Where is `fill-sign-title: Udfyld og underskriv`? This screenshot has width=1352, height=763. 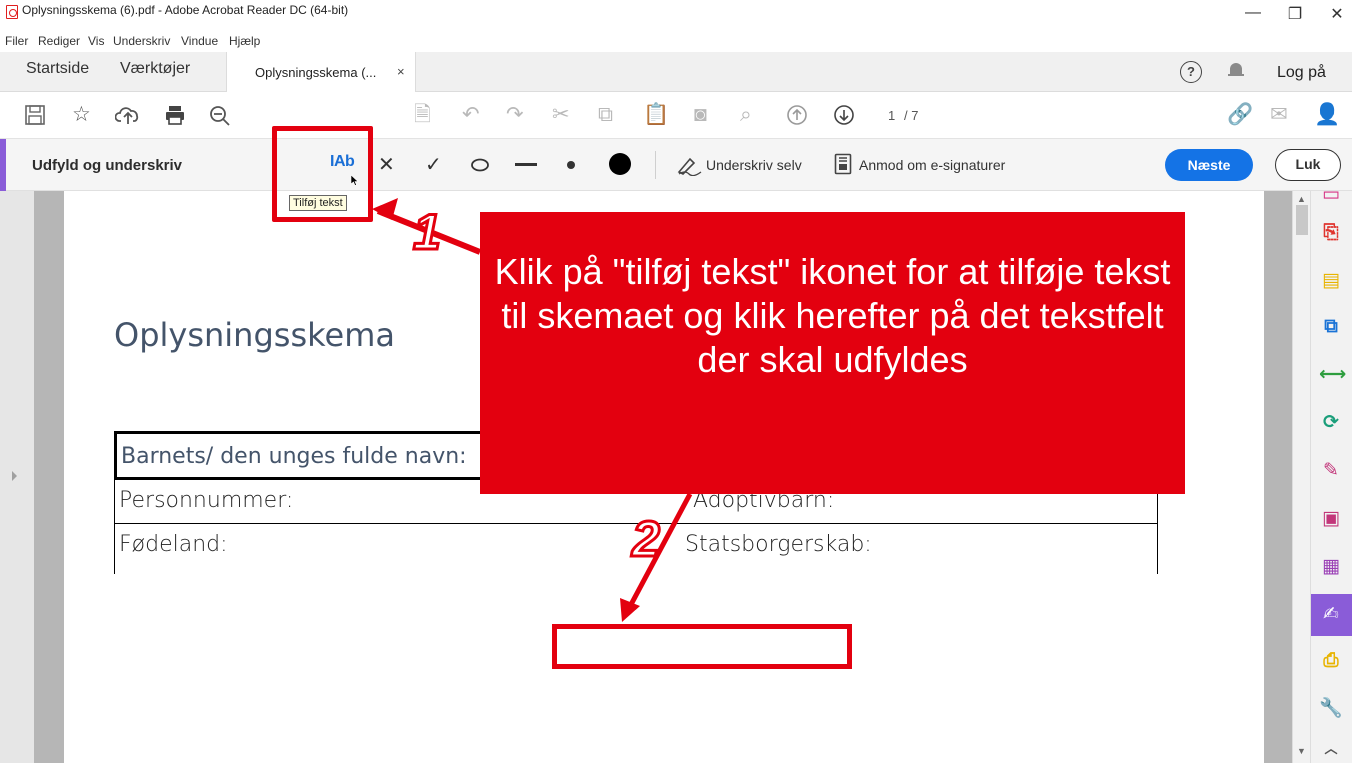 fill-sign-title: Udfyld og underskriv is located at coordinates (107, 165).